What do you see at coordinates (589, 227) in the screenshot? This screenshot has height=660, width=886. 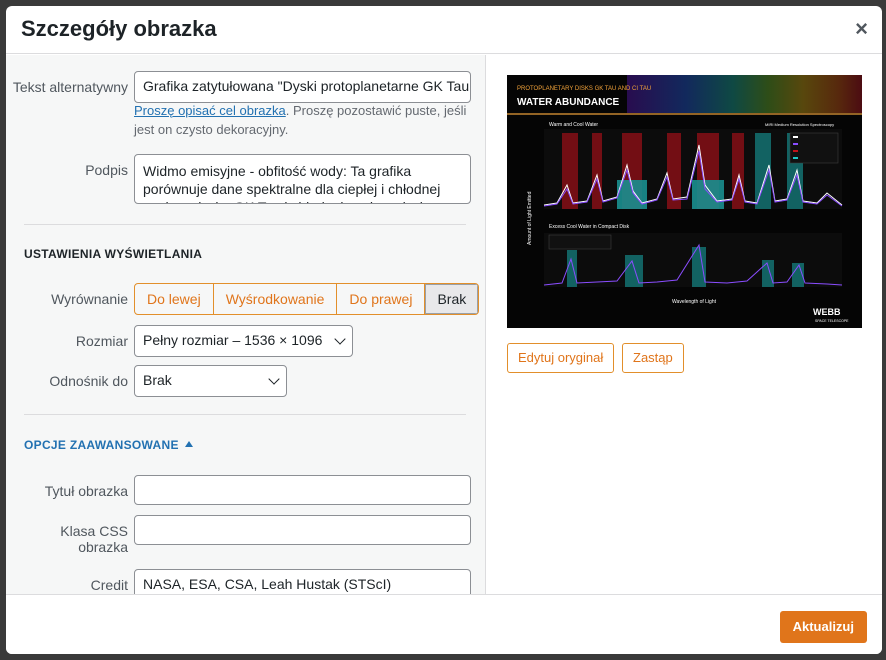 I see `preview-panel2-title: Excess Cool Water in Compact Disk` at bounding box center [589, 227].